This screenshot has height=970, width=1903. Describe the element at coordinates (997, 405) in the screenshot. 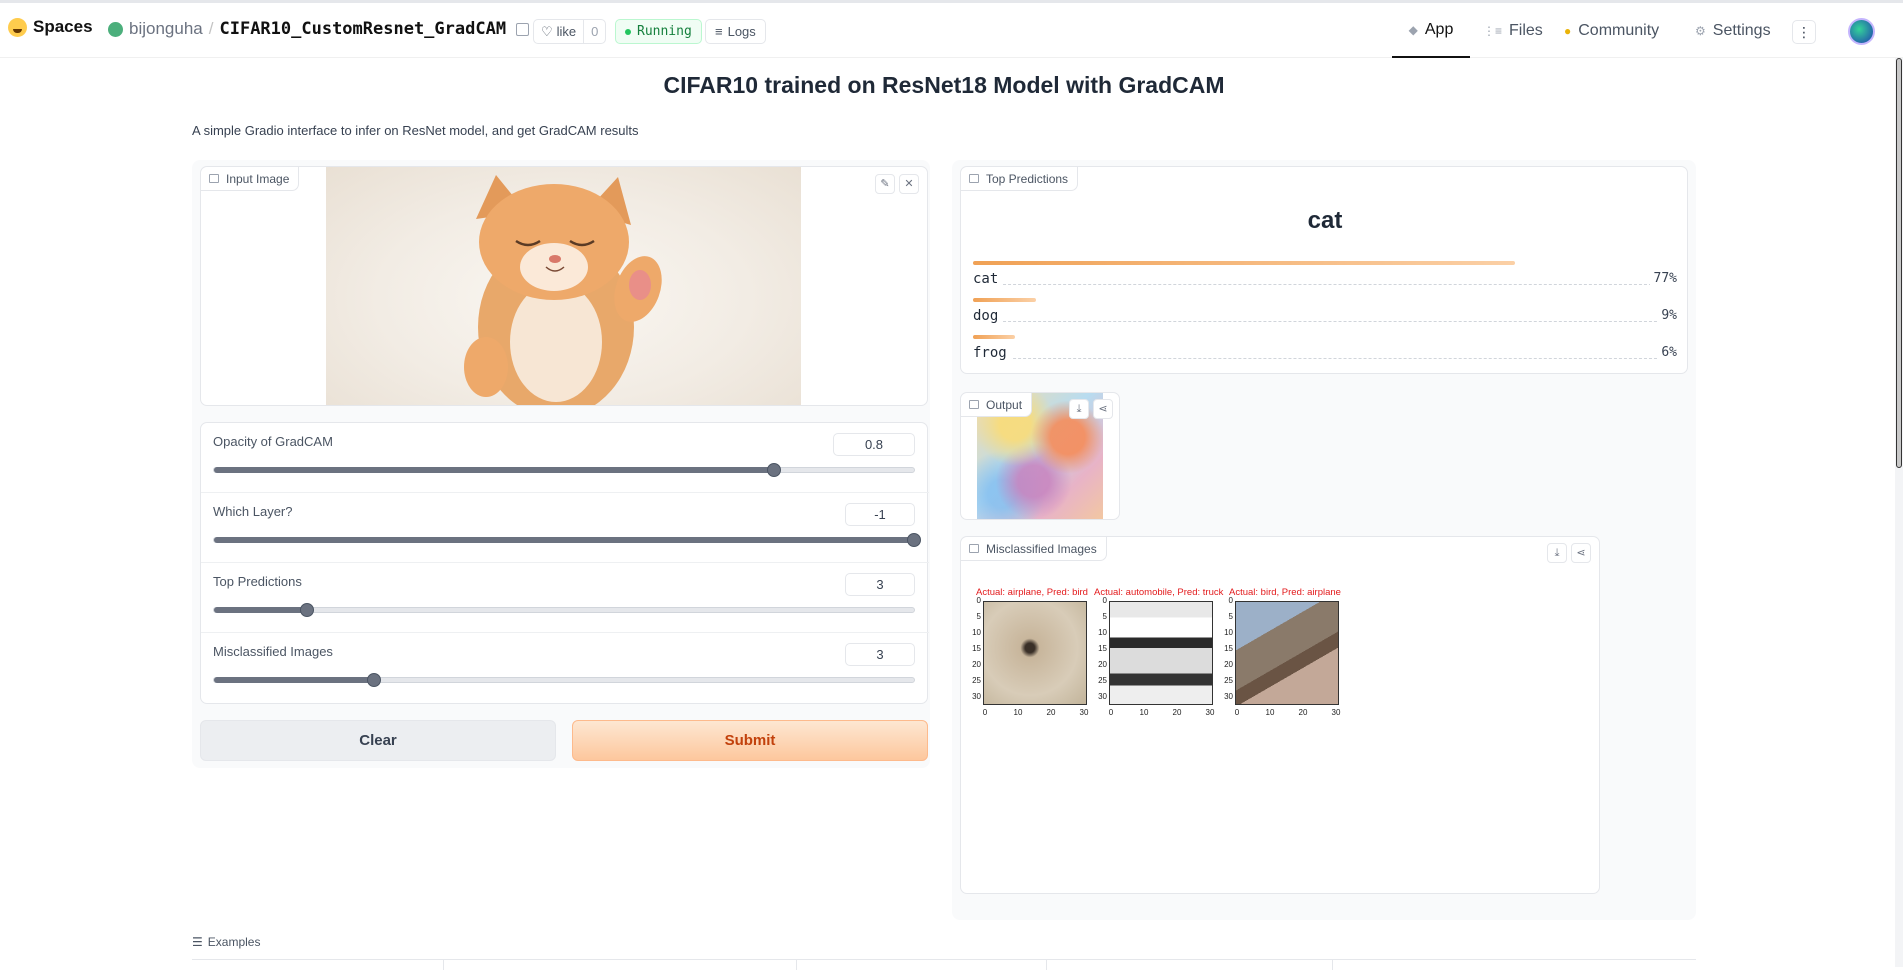

I see `output-label: Output` at that location.